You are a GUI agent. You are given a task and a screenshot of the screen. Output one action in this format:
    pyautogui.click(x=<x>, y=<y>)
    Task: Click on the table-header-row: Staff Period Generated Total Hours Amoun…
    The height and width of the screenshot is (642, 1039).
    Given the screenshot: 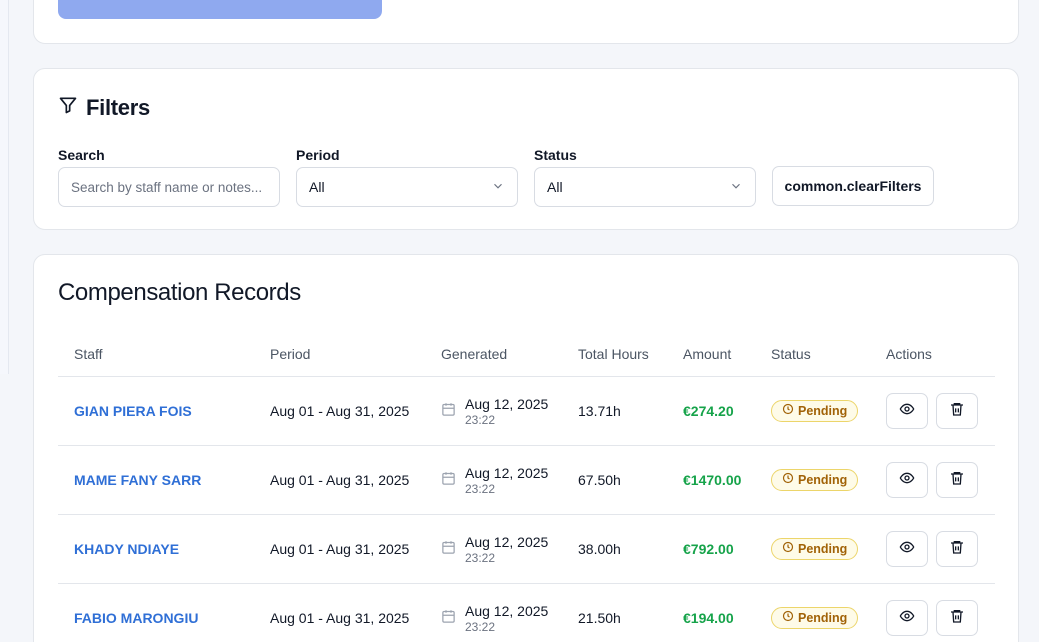 What is the action you would take?
    pyautogui.click(x=526, y=355)
    